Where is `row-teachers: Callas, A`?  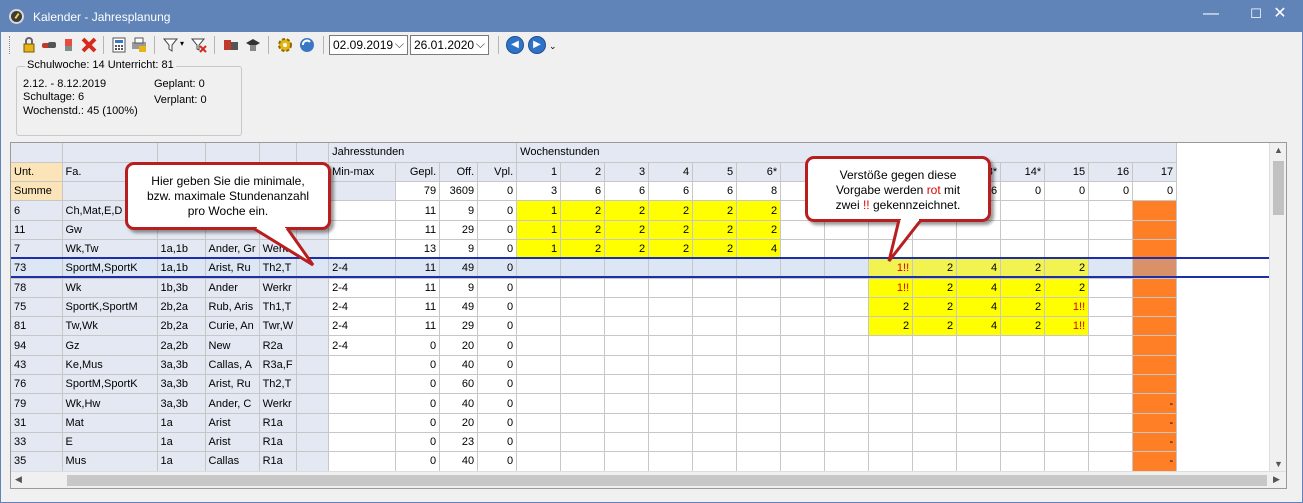 row-teachers: Callas, A is located at coordinates (232, 365).